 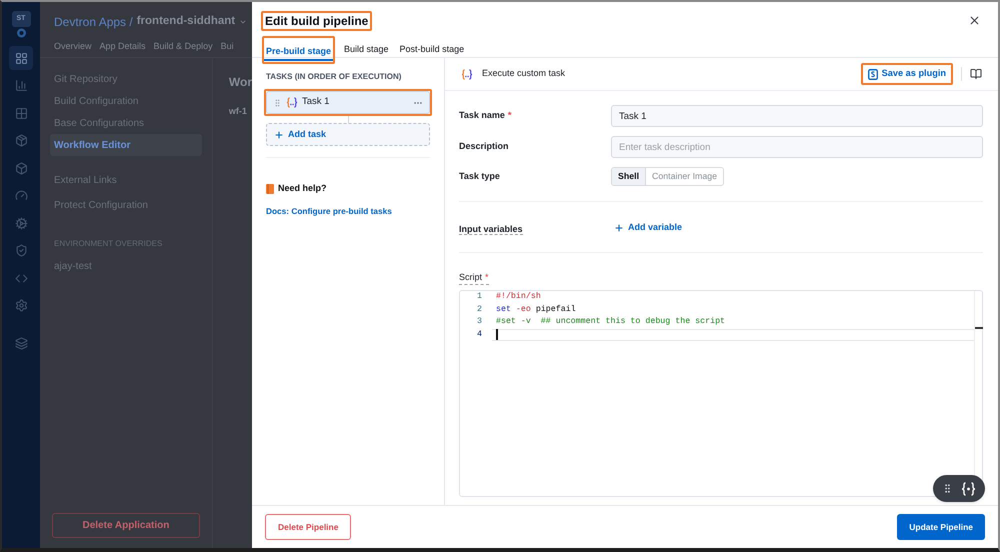 I want to click on text-field: Task 1, so click(x=797, y=116).